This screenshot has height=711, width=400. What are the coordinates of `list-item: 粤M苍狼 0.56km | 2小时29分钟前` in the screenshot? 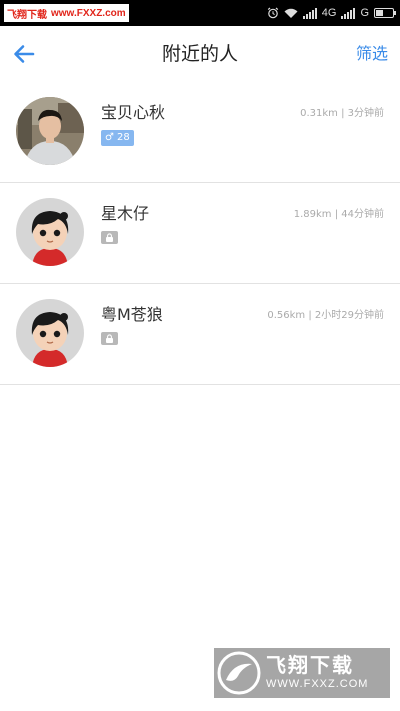 It's located at (200, 334).